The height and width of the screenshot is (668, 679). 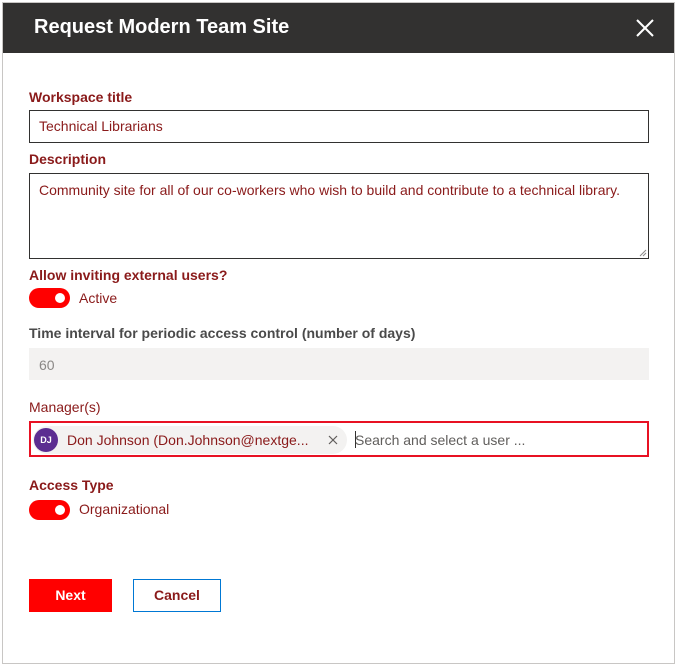 What do you see at coordinates (71, 485) in the screenshot?
I see `access-type-label: Access Type` at bounding box center [71, 485].